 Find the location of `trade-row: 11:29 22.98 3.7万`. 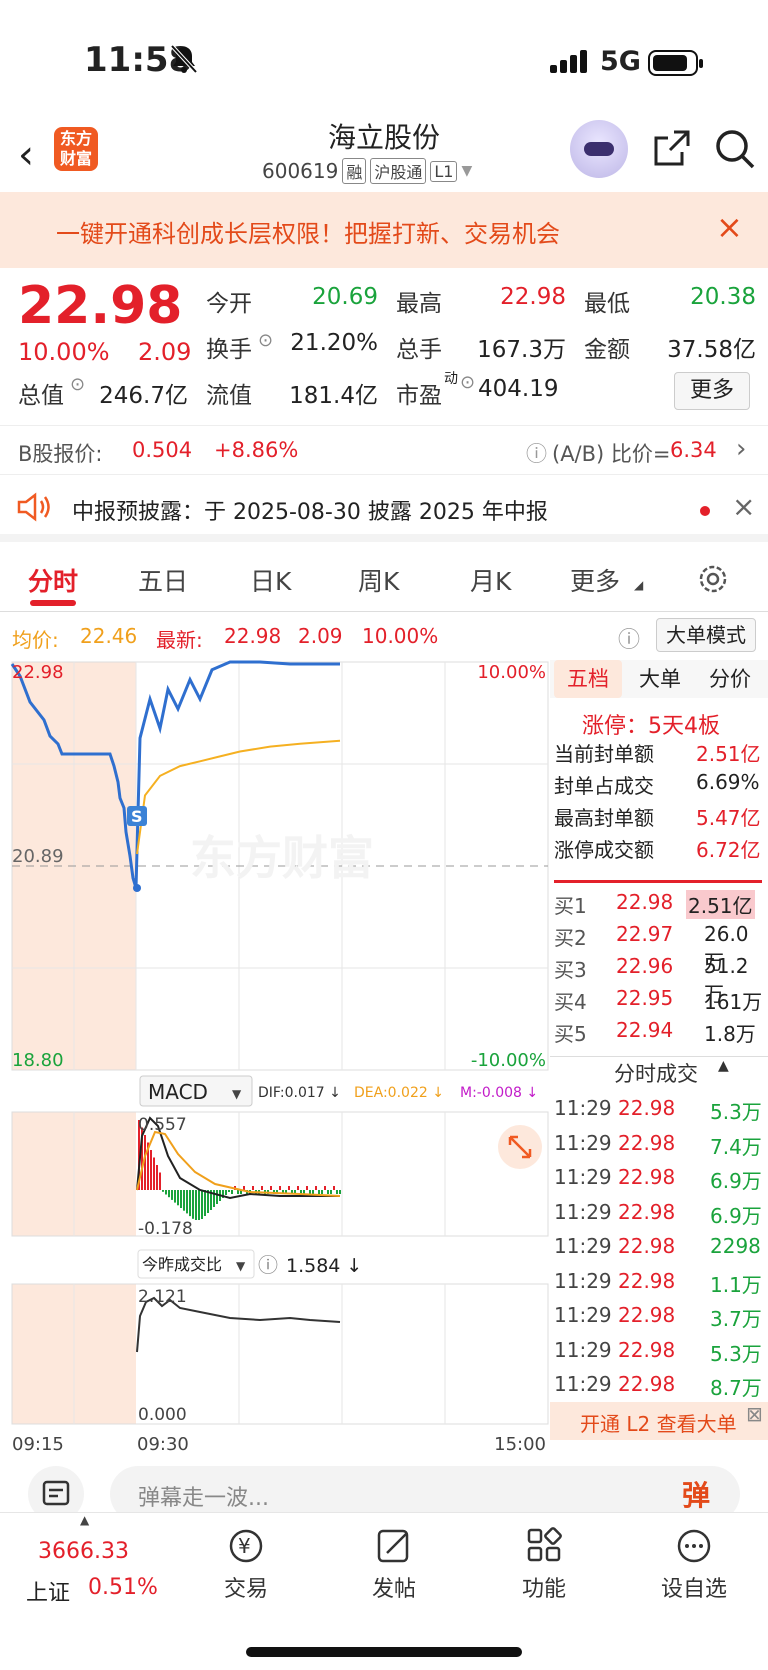

trade-row: 11:29 22.98 3.7万 is located at coordinates (659, 1320).